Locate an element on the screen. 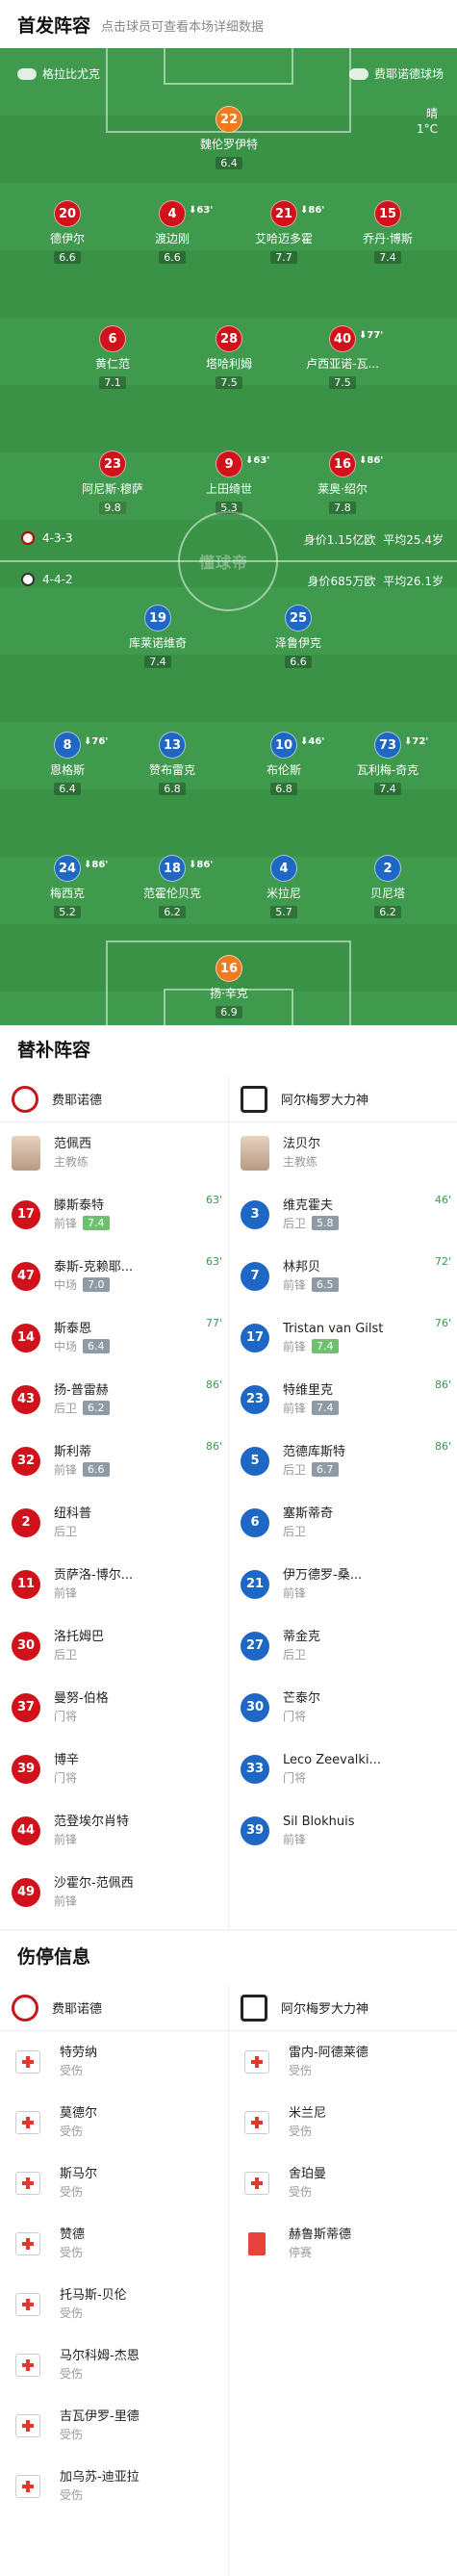  sub-player-row: 43 扬-普雷赫 后卫 6.2 86' is located at coordinates (114, 1399).